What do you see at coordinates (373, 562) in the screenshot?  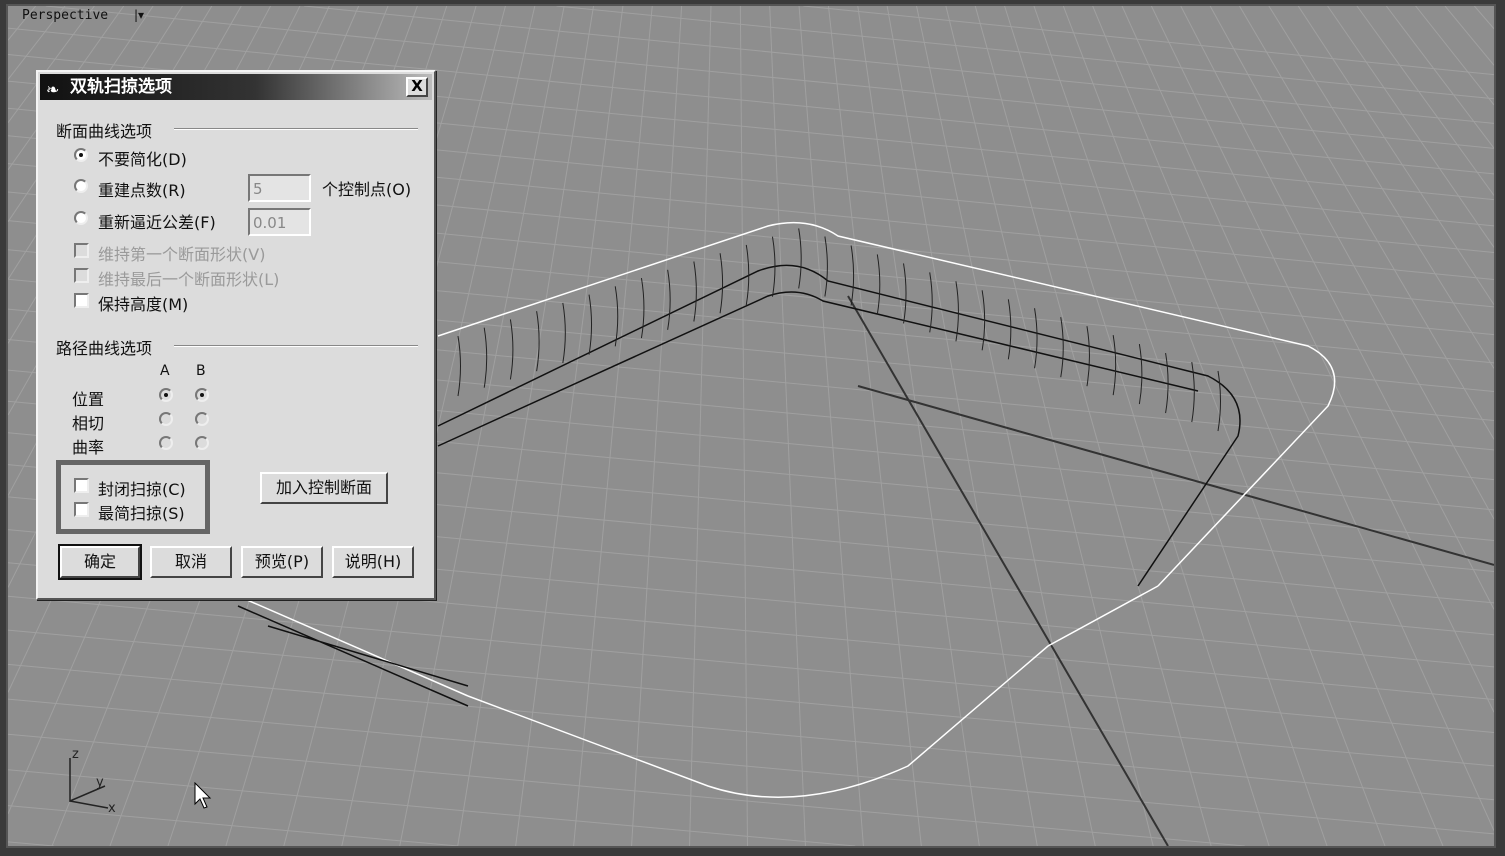 I see `help-button: 说明(H)` at bounding box center [373, 562].